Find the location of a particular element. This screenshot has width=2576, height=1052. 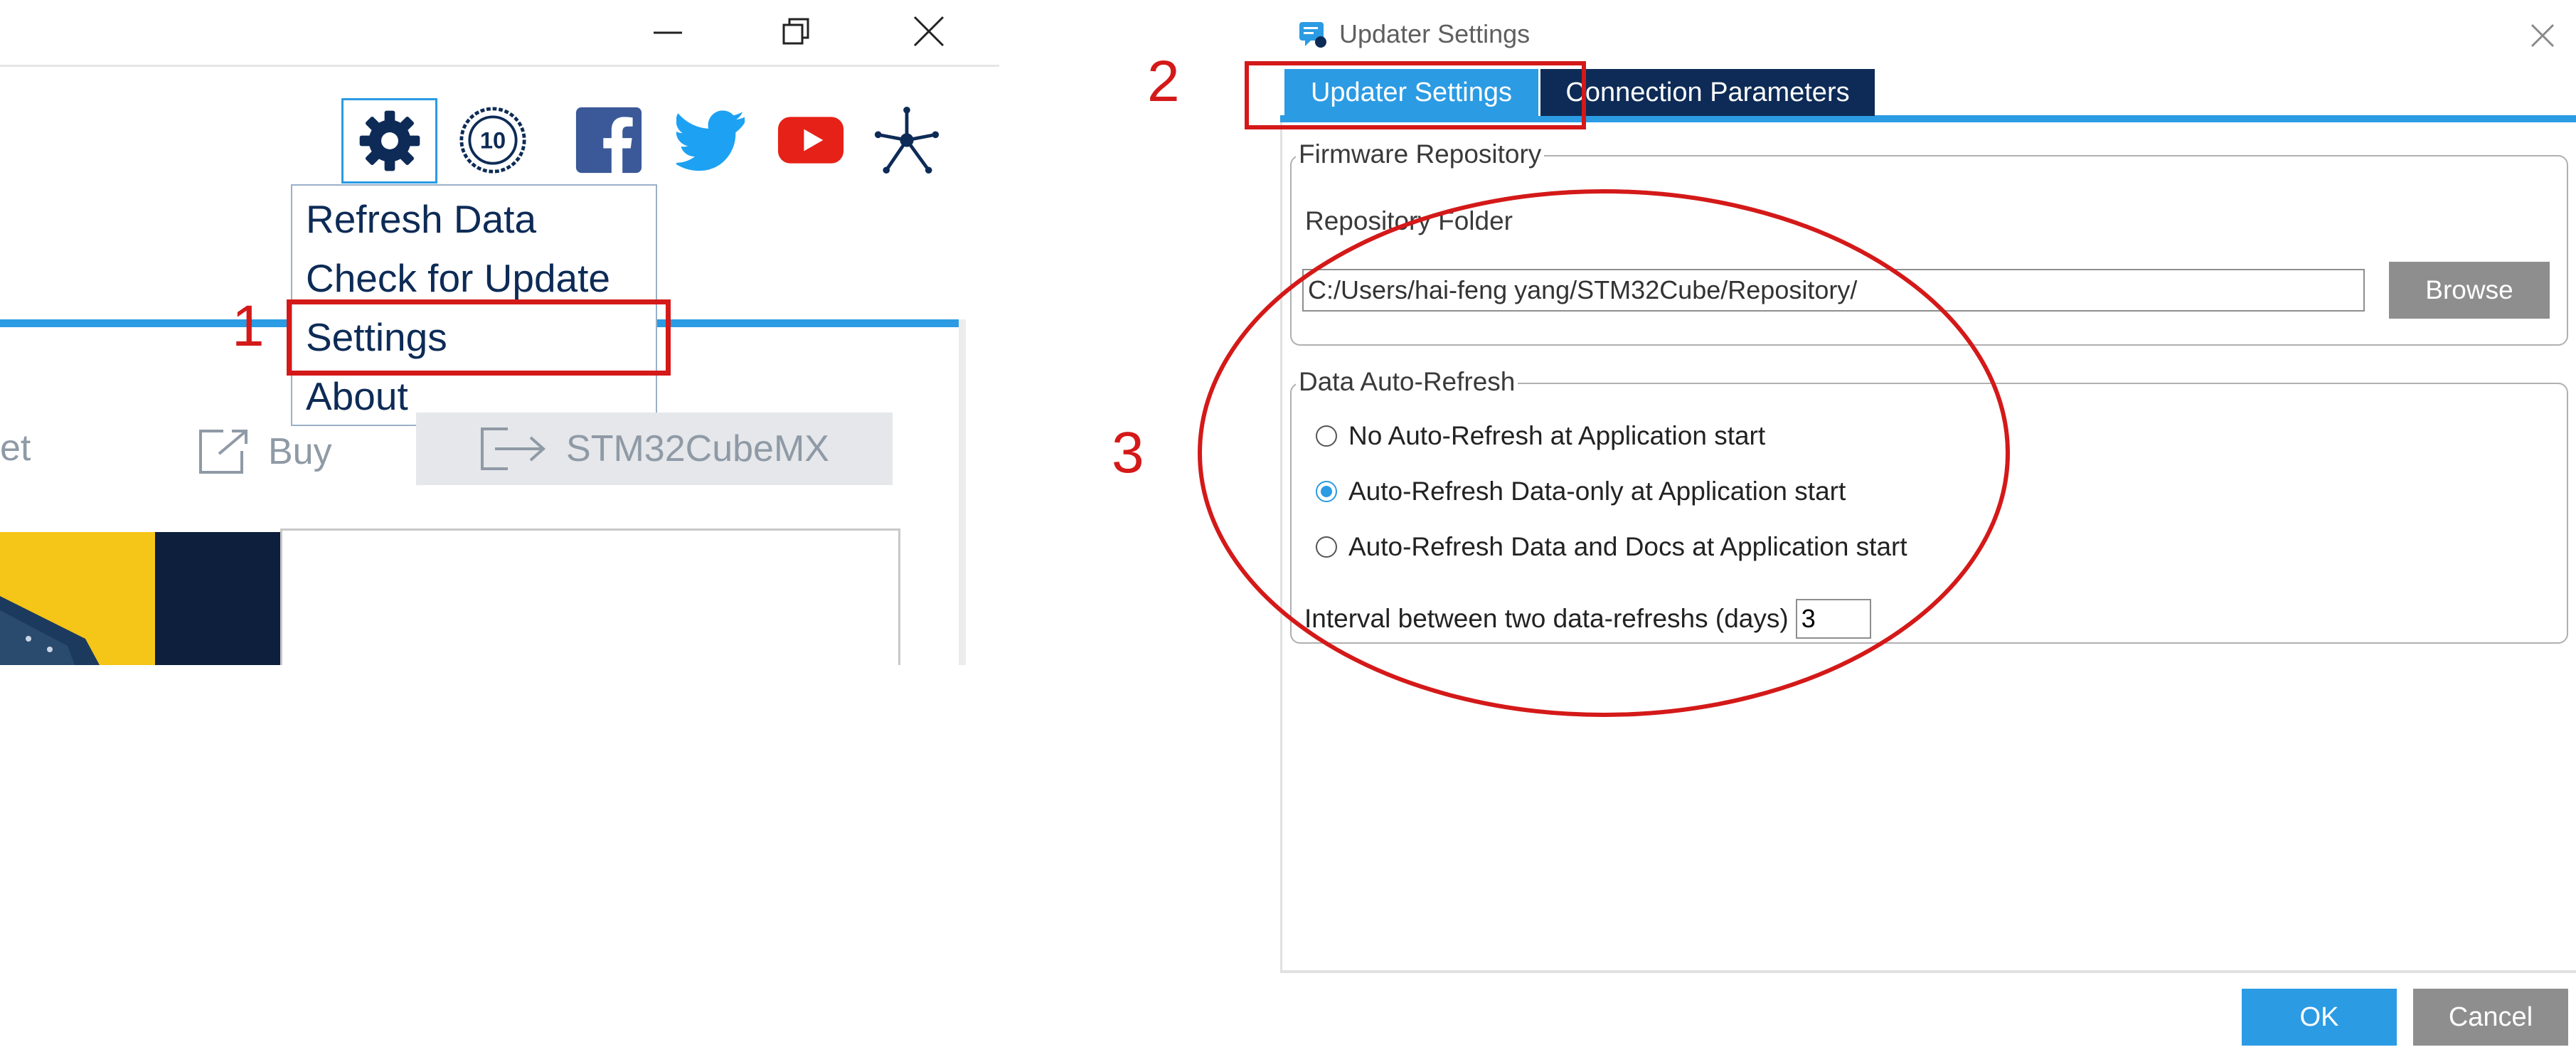

anniversary-10-button: 10 is located at coordinates (492, 140).